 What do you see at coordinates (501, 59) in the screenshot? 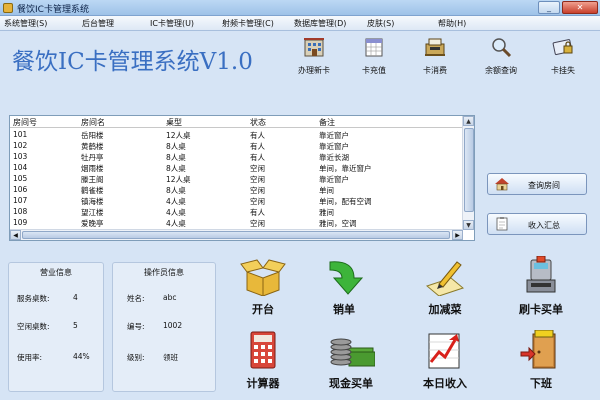
I see `balance-query-button: 余额查询` at bounding box center [501, 59].